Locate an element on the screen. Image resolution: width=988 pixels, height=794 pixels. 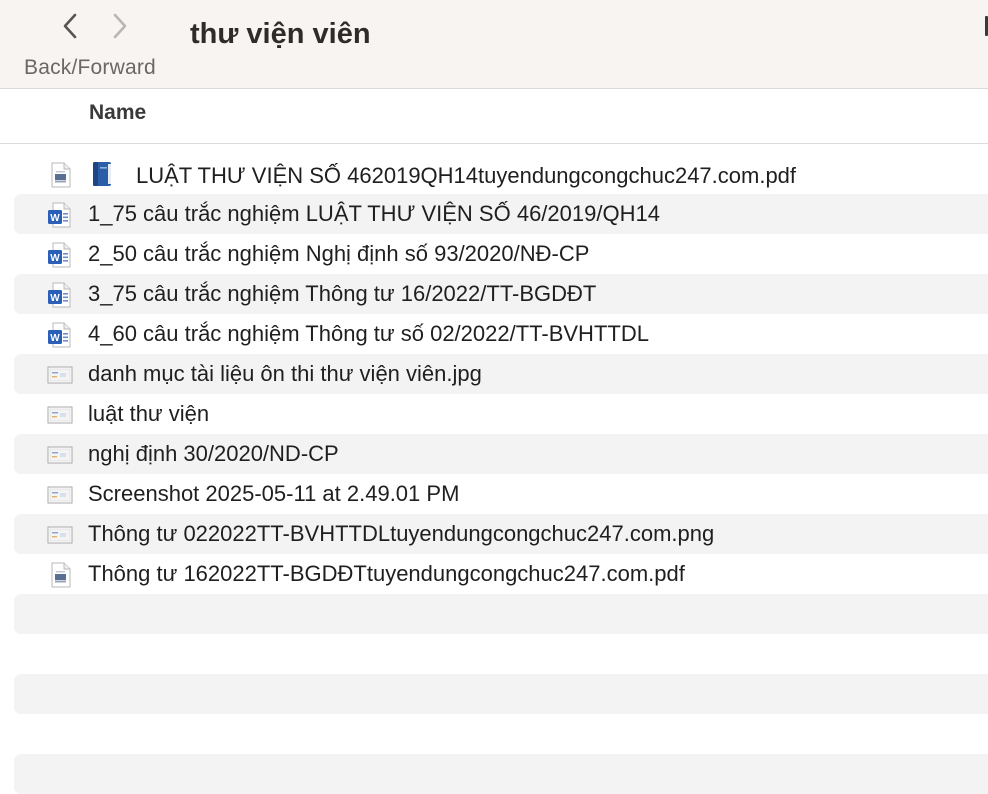
chevron-left-icon is located at coordinates (70, 26).